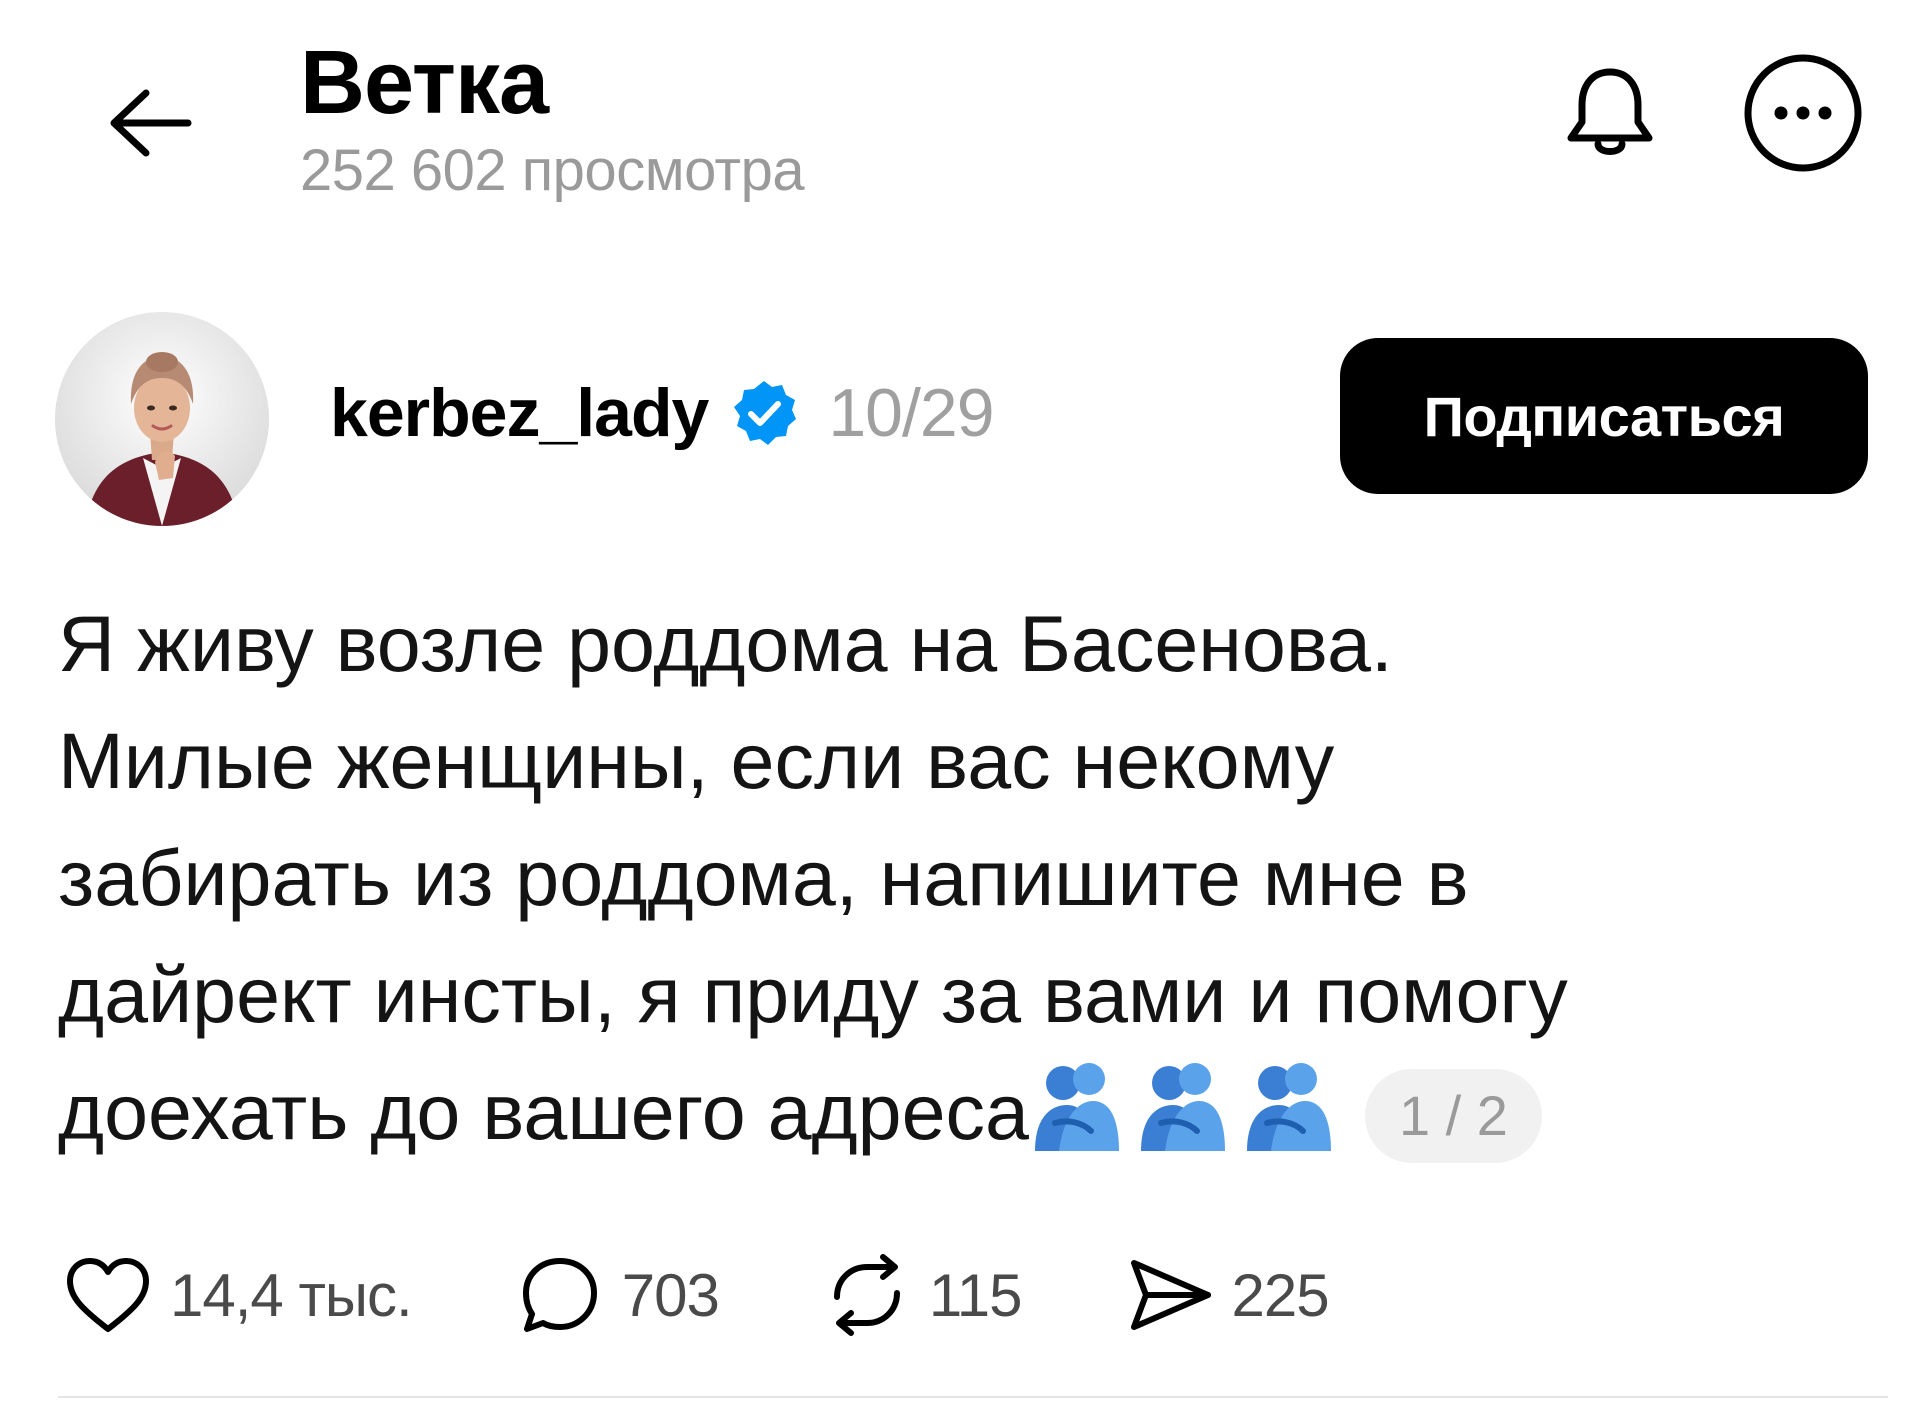  I want to click on follow-button: Подписаться, so click(1604, 416).